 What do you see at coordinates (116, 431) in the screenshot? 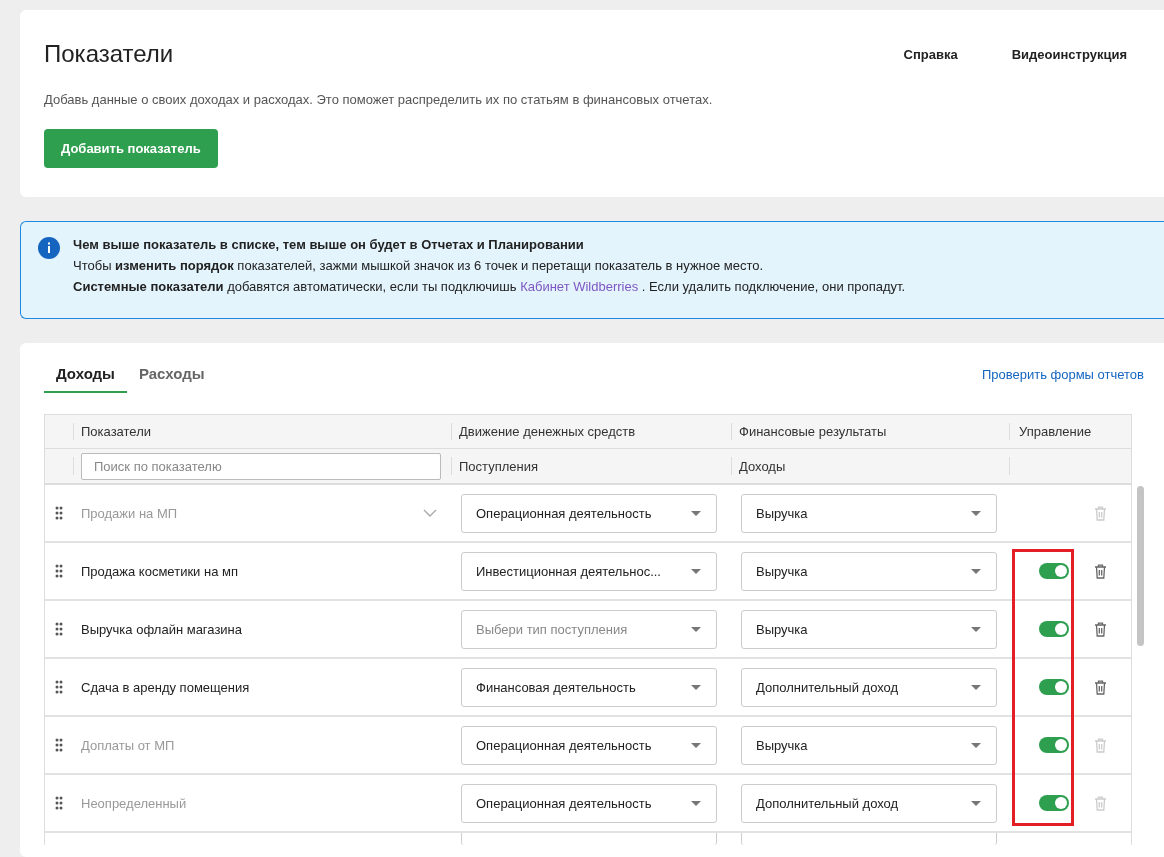
I see `column-header: Показатели` at bounding box center [116, 431].